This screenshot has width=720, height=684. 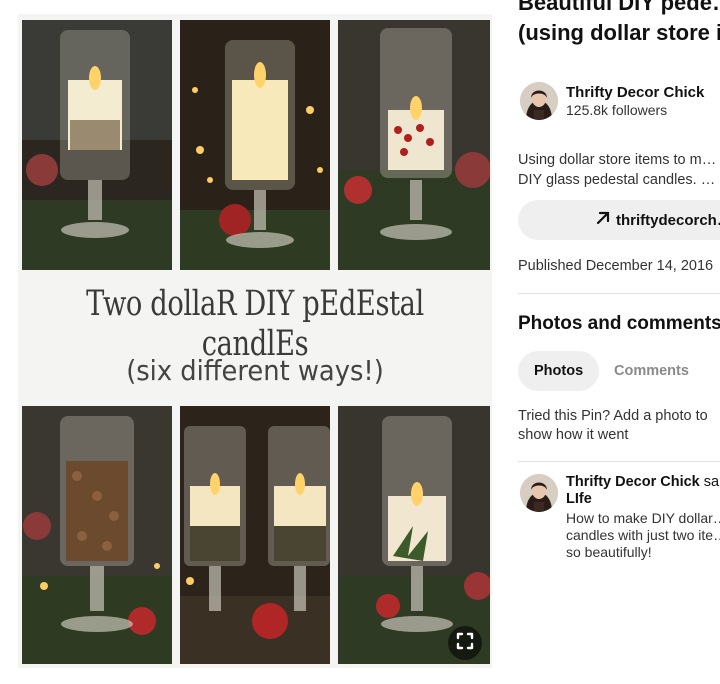 What do you see at coordinates (539, 101) in the screenshot?
I see `creator-avatar` at bounding box center [539, 101].